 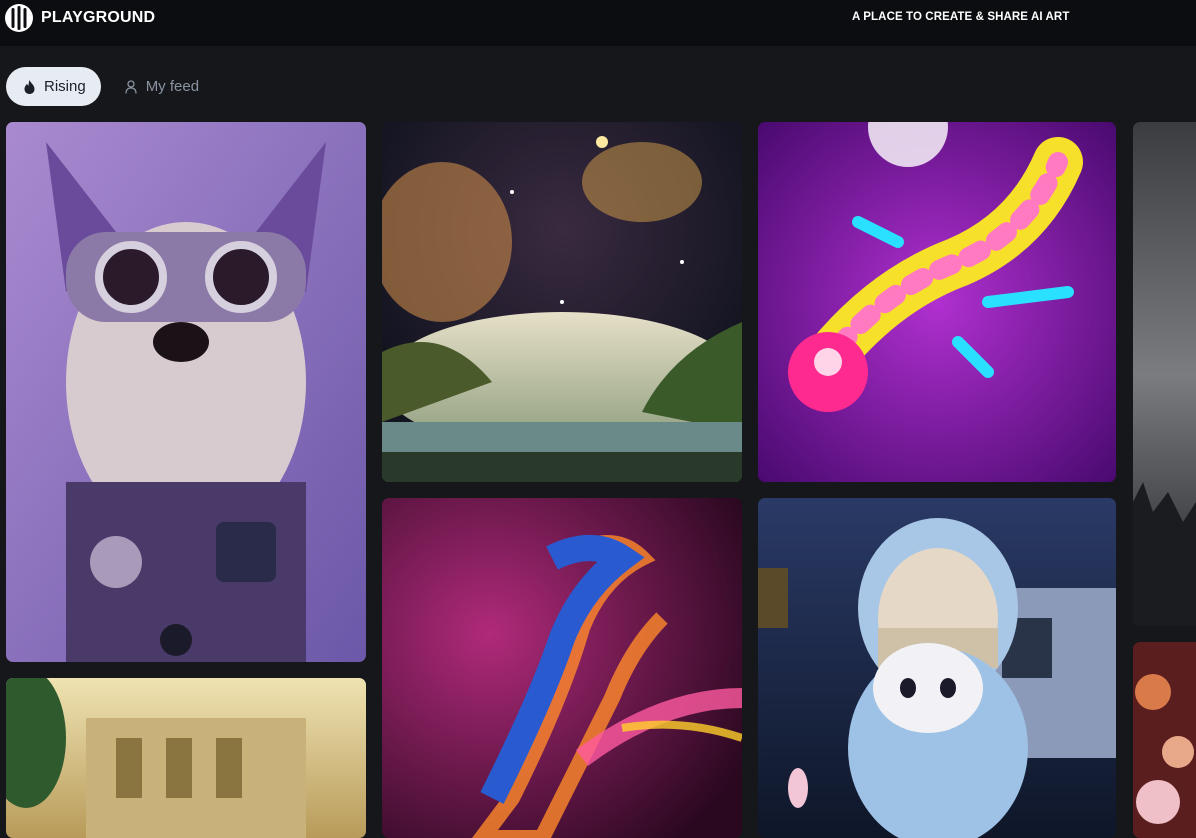 I want to click on brand-logo: PLAYGROUND, so click(x=79, y=18).